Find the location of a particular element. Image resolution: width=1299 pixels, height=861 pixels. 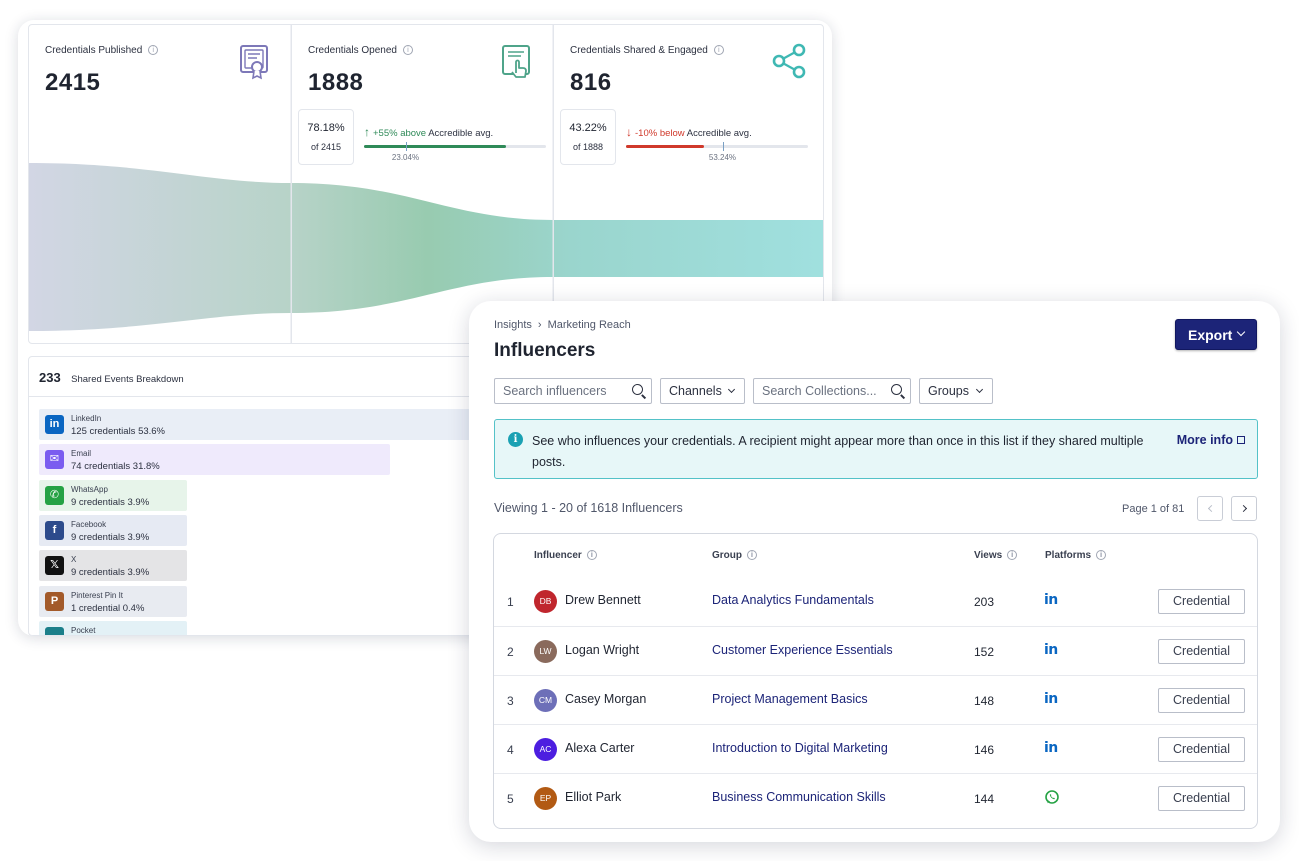

shared-channel-row: ✉ Email 74 credentials 31.8% is located at coordinates (215, 460).